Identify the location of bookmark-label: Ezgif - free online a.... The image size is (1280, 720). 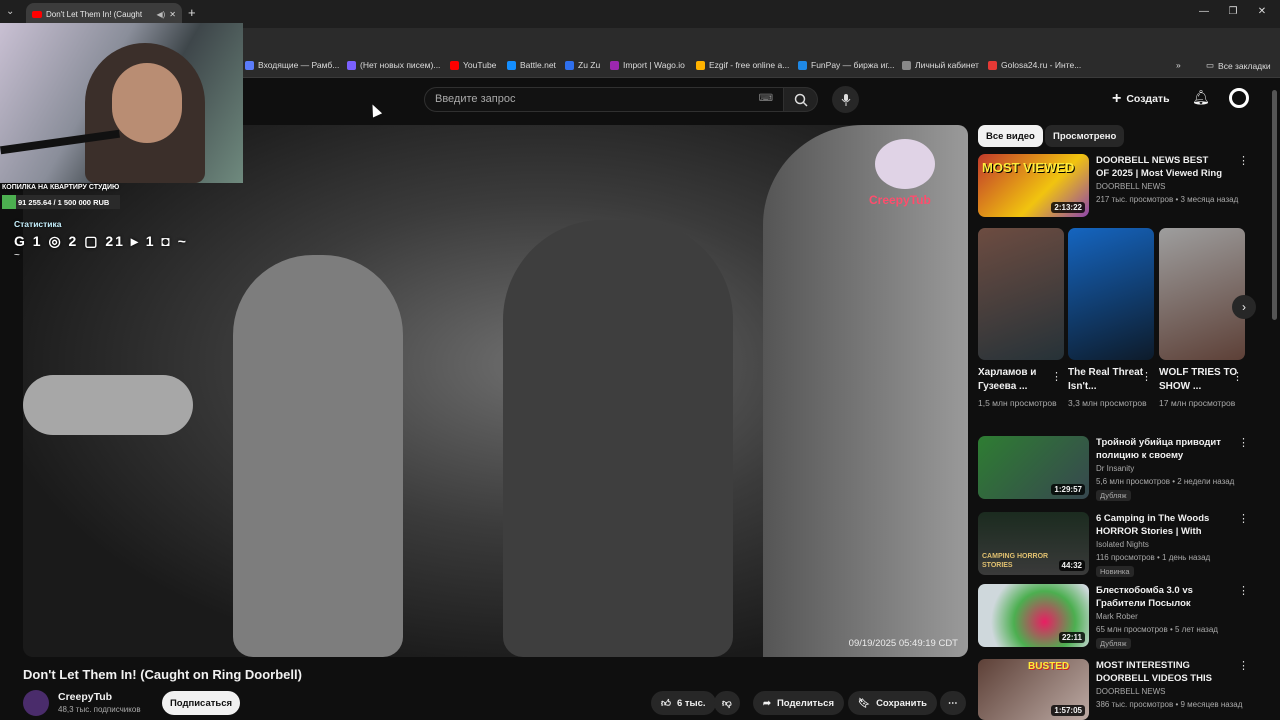
(749, 65).